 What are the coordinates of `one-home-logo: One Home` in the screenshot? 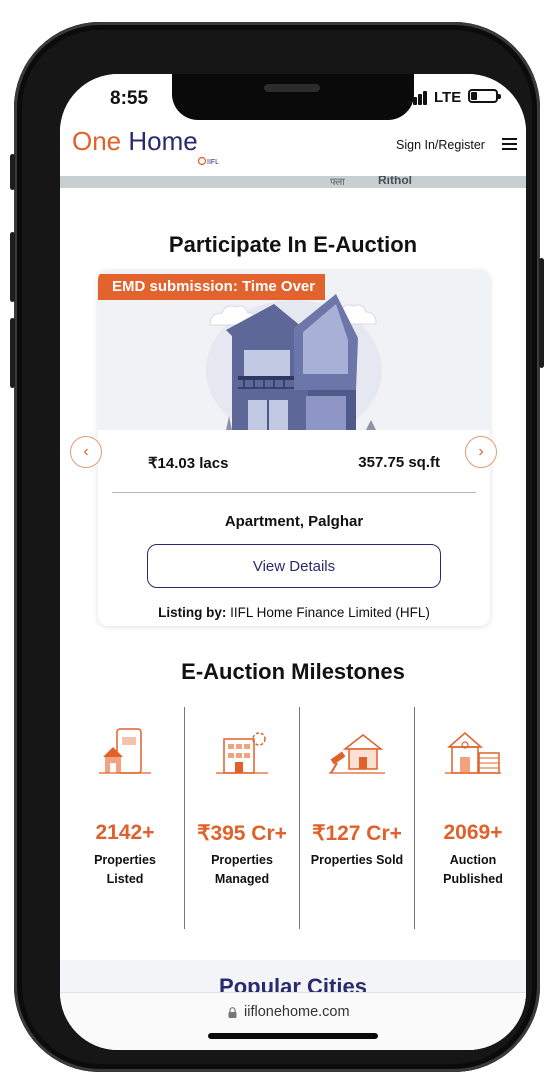 It's located at (135, 141).